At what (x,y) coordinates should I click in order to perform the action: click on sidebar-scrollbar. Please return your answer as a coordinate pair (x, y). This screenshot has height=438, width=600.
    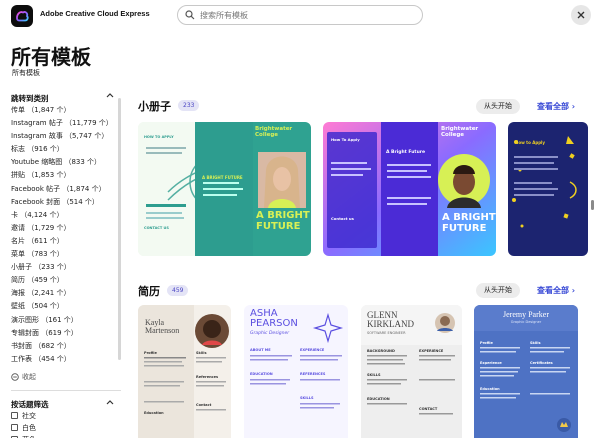
    Looking at the image, I should click on (119, 229).